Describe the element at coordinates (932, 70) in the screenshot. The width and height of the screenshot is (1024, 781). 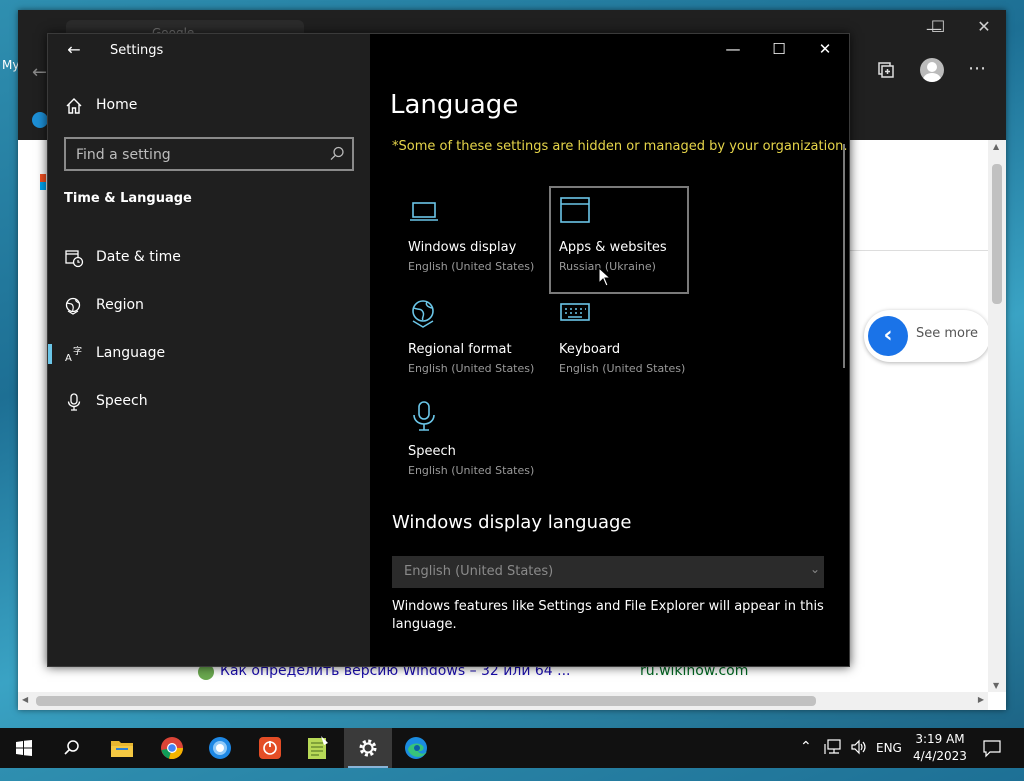
I see `profile-avatar-icon` at that location.